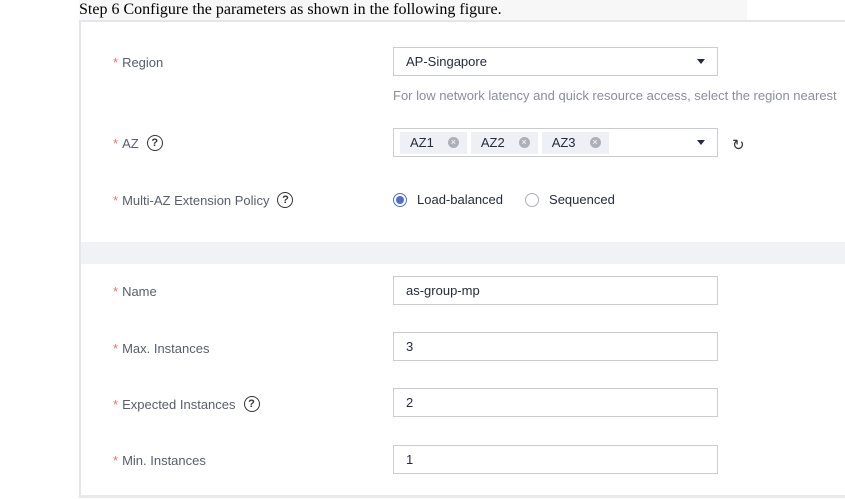 Image resolution: width=845 pixels, height=499 pixels. Describe the element at coordinates (143, 62) in the screenshot. I see `region-label-text: Region` at that location.